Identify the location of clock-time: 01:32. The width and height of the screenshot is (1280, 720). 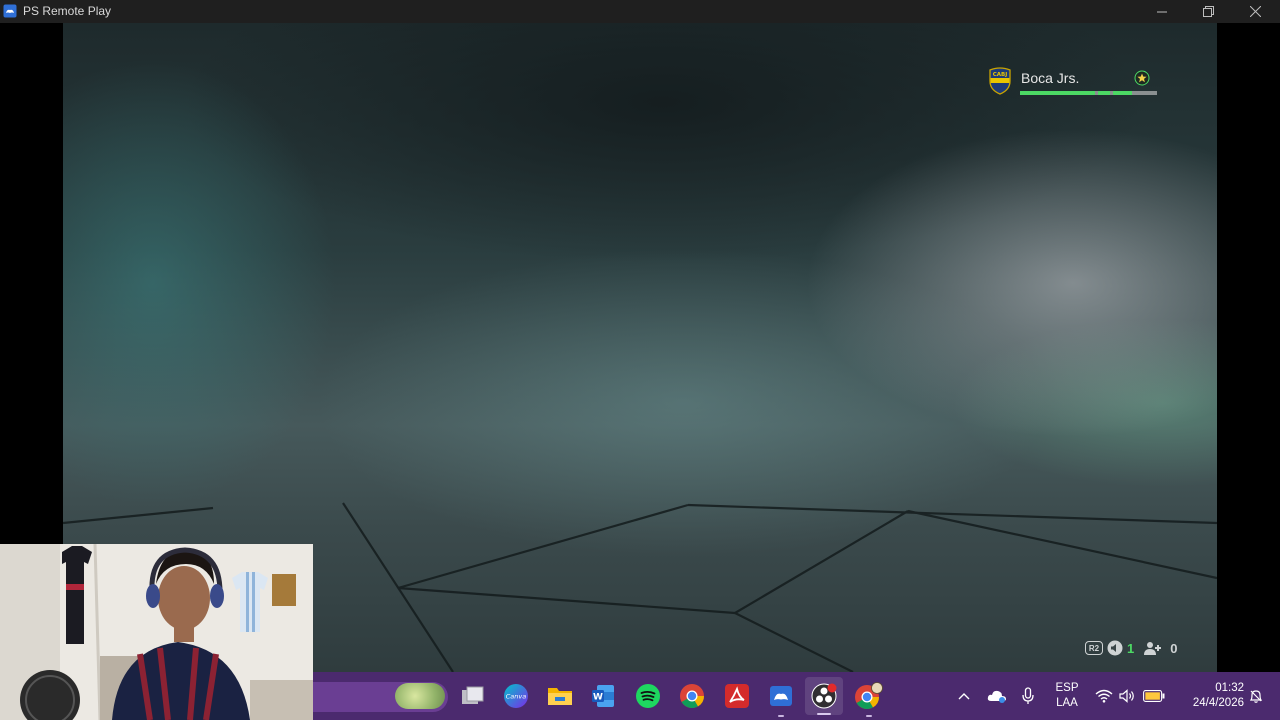
(1229, 688).